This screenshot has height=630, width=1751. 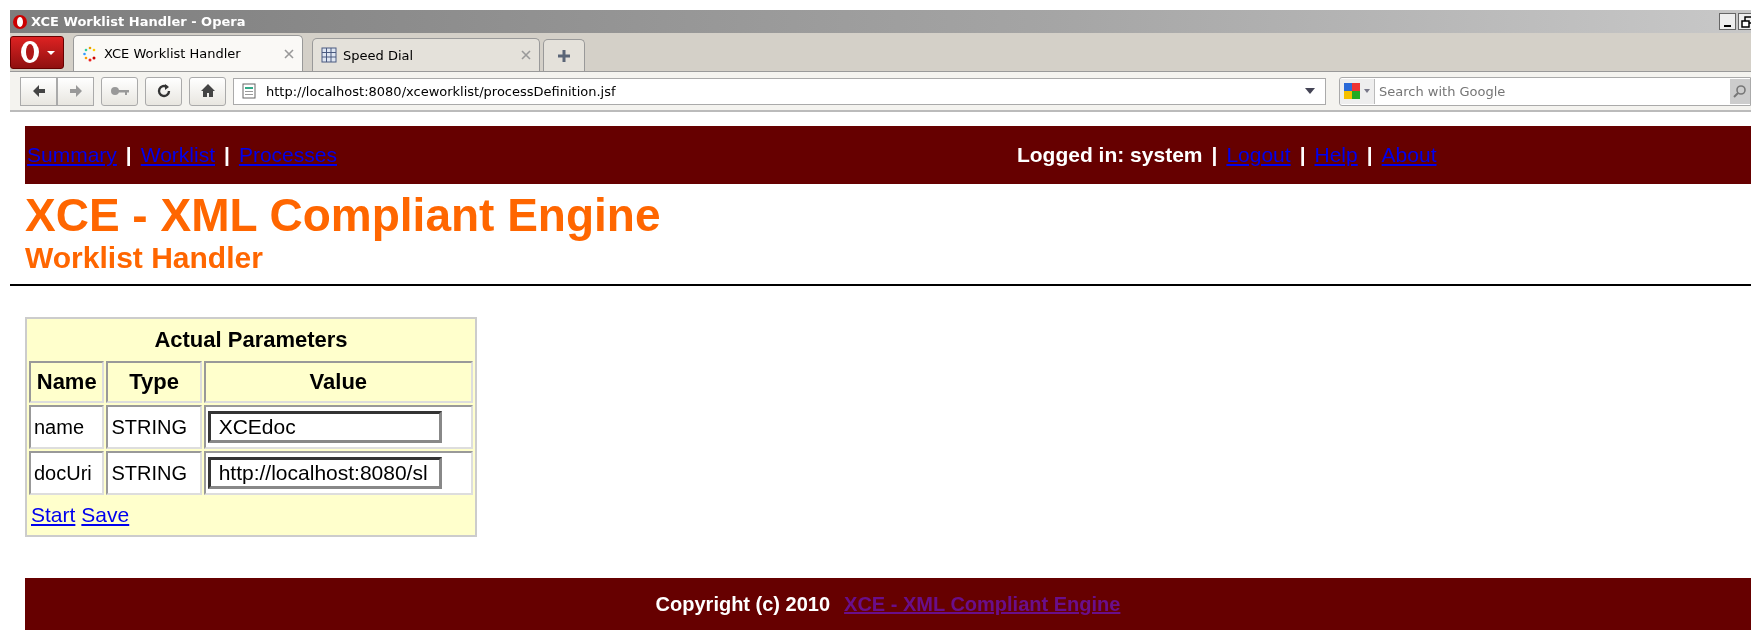 I want to click on key-button, so click(x=119, y=91).